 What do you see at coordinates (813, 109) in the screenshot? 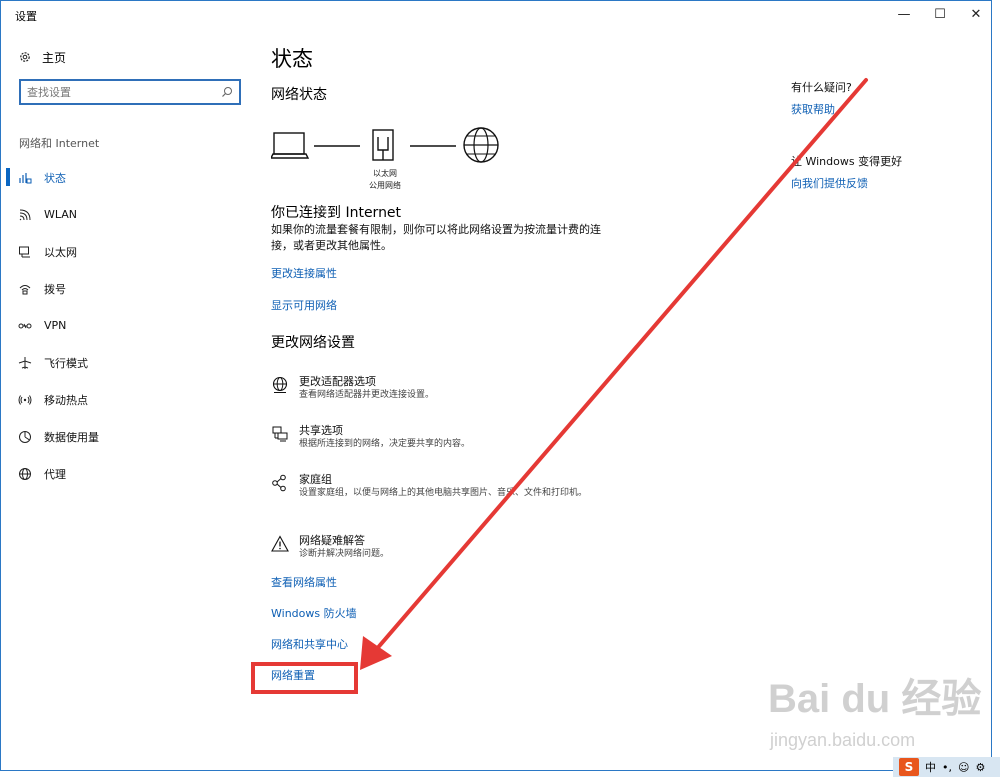
I see `get-help-link: 获取帮助` at bounding box center [813, 109].